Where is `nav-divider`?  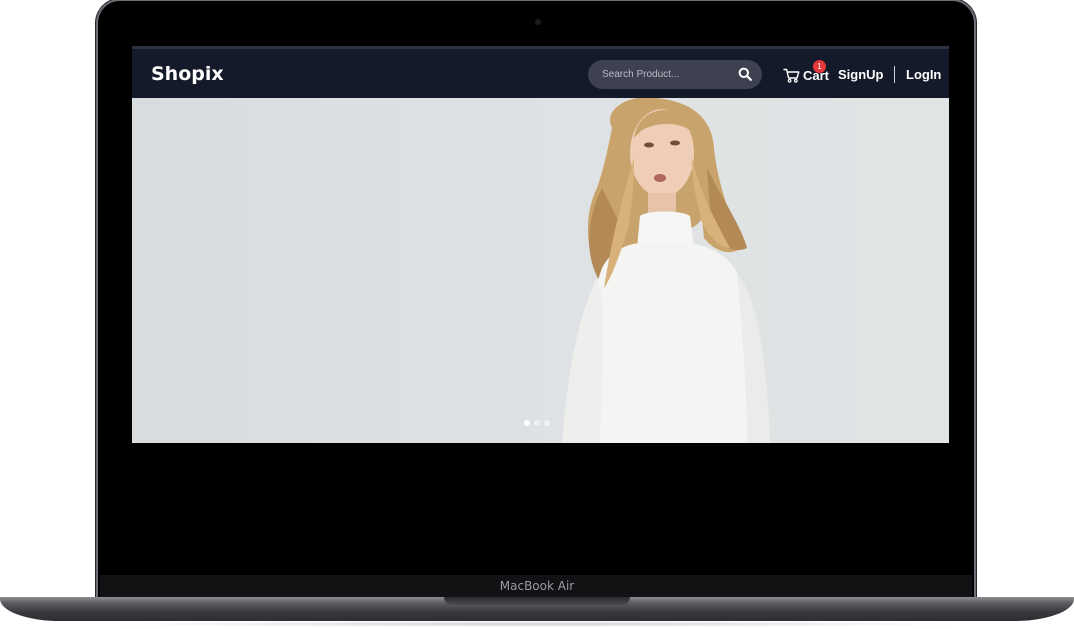
nav-divider is located at coordinates (894, 74).